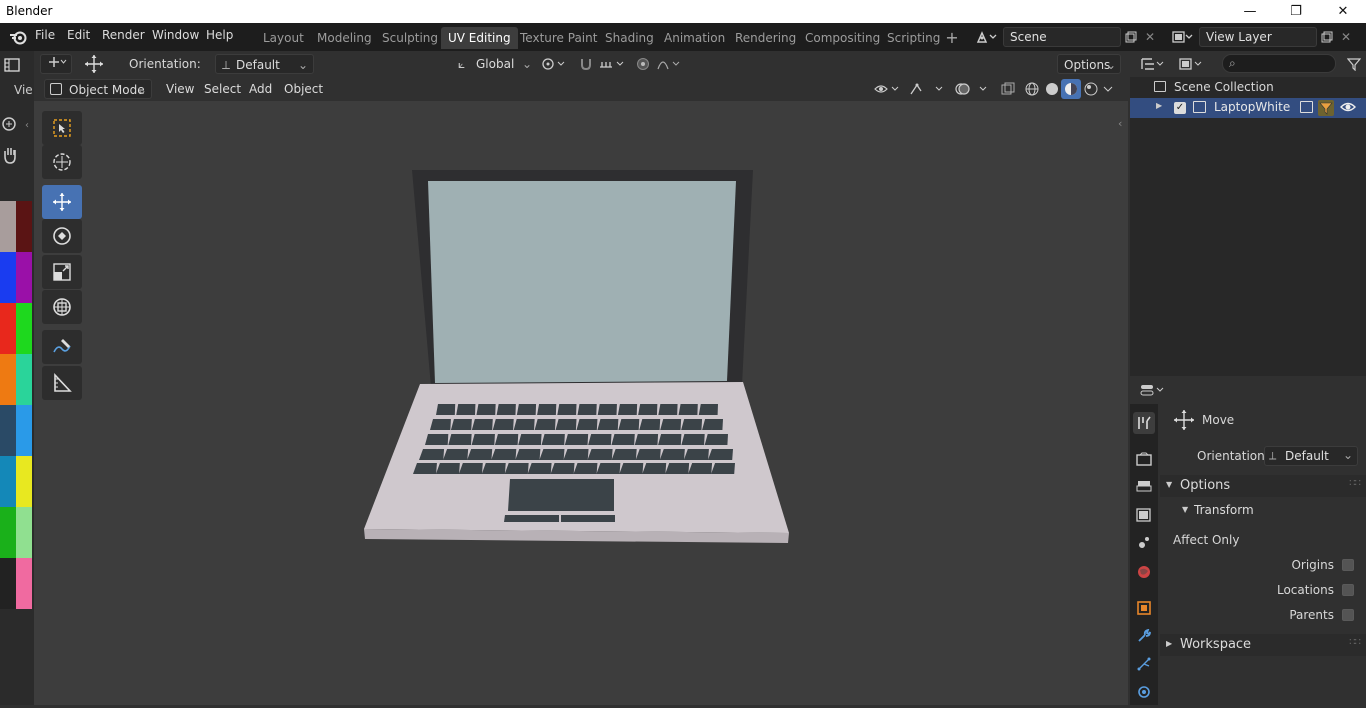  Describe the element at coordinates (260, 89) in the screenshot. I see `add-menu: Add` at that location.